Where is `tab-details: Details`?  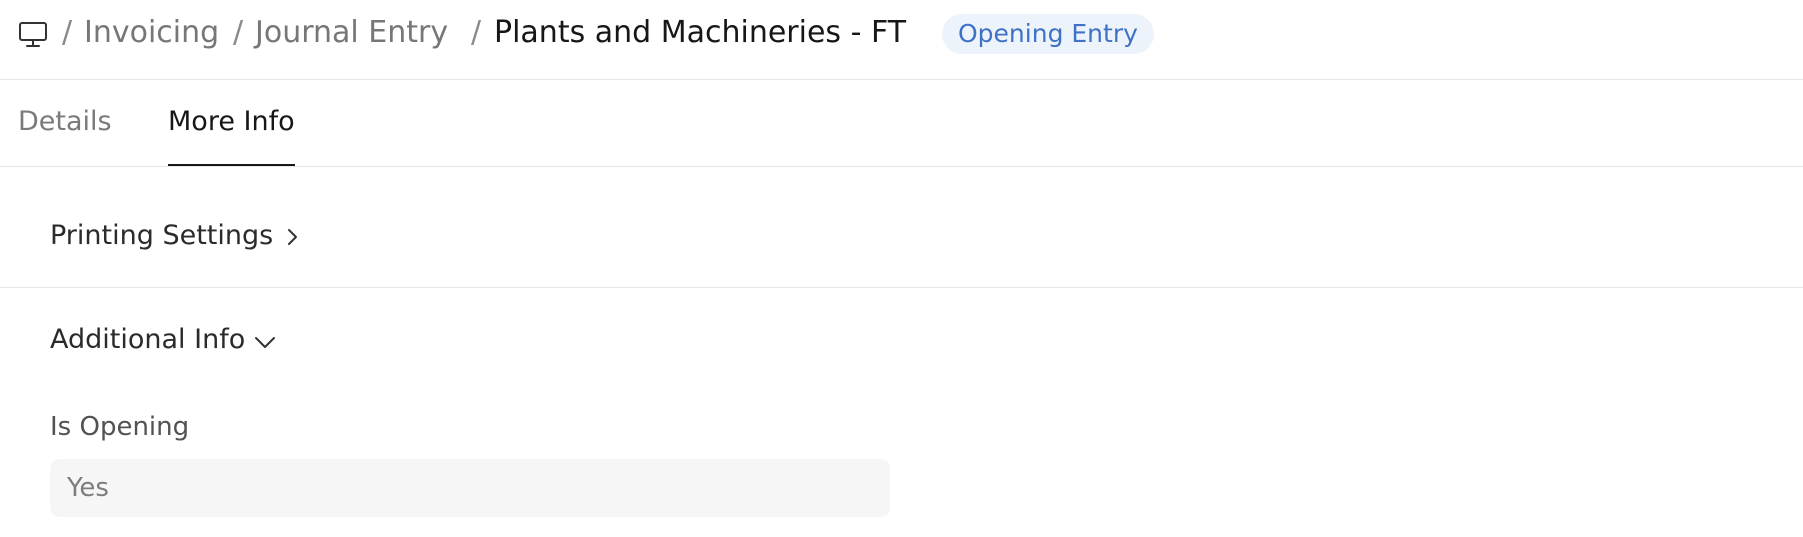 tab-details: Details is located at coordinates (65, 122).